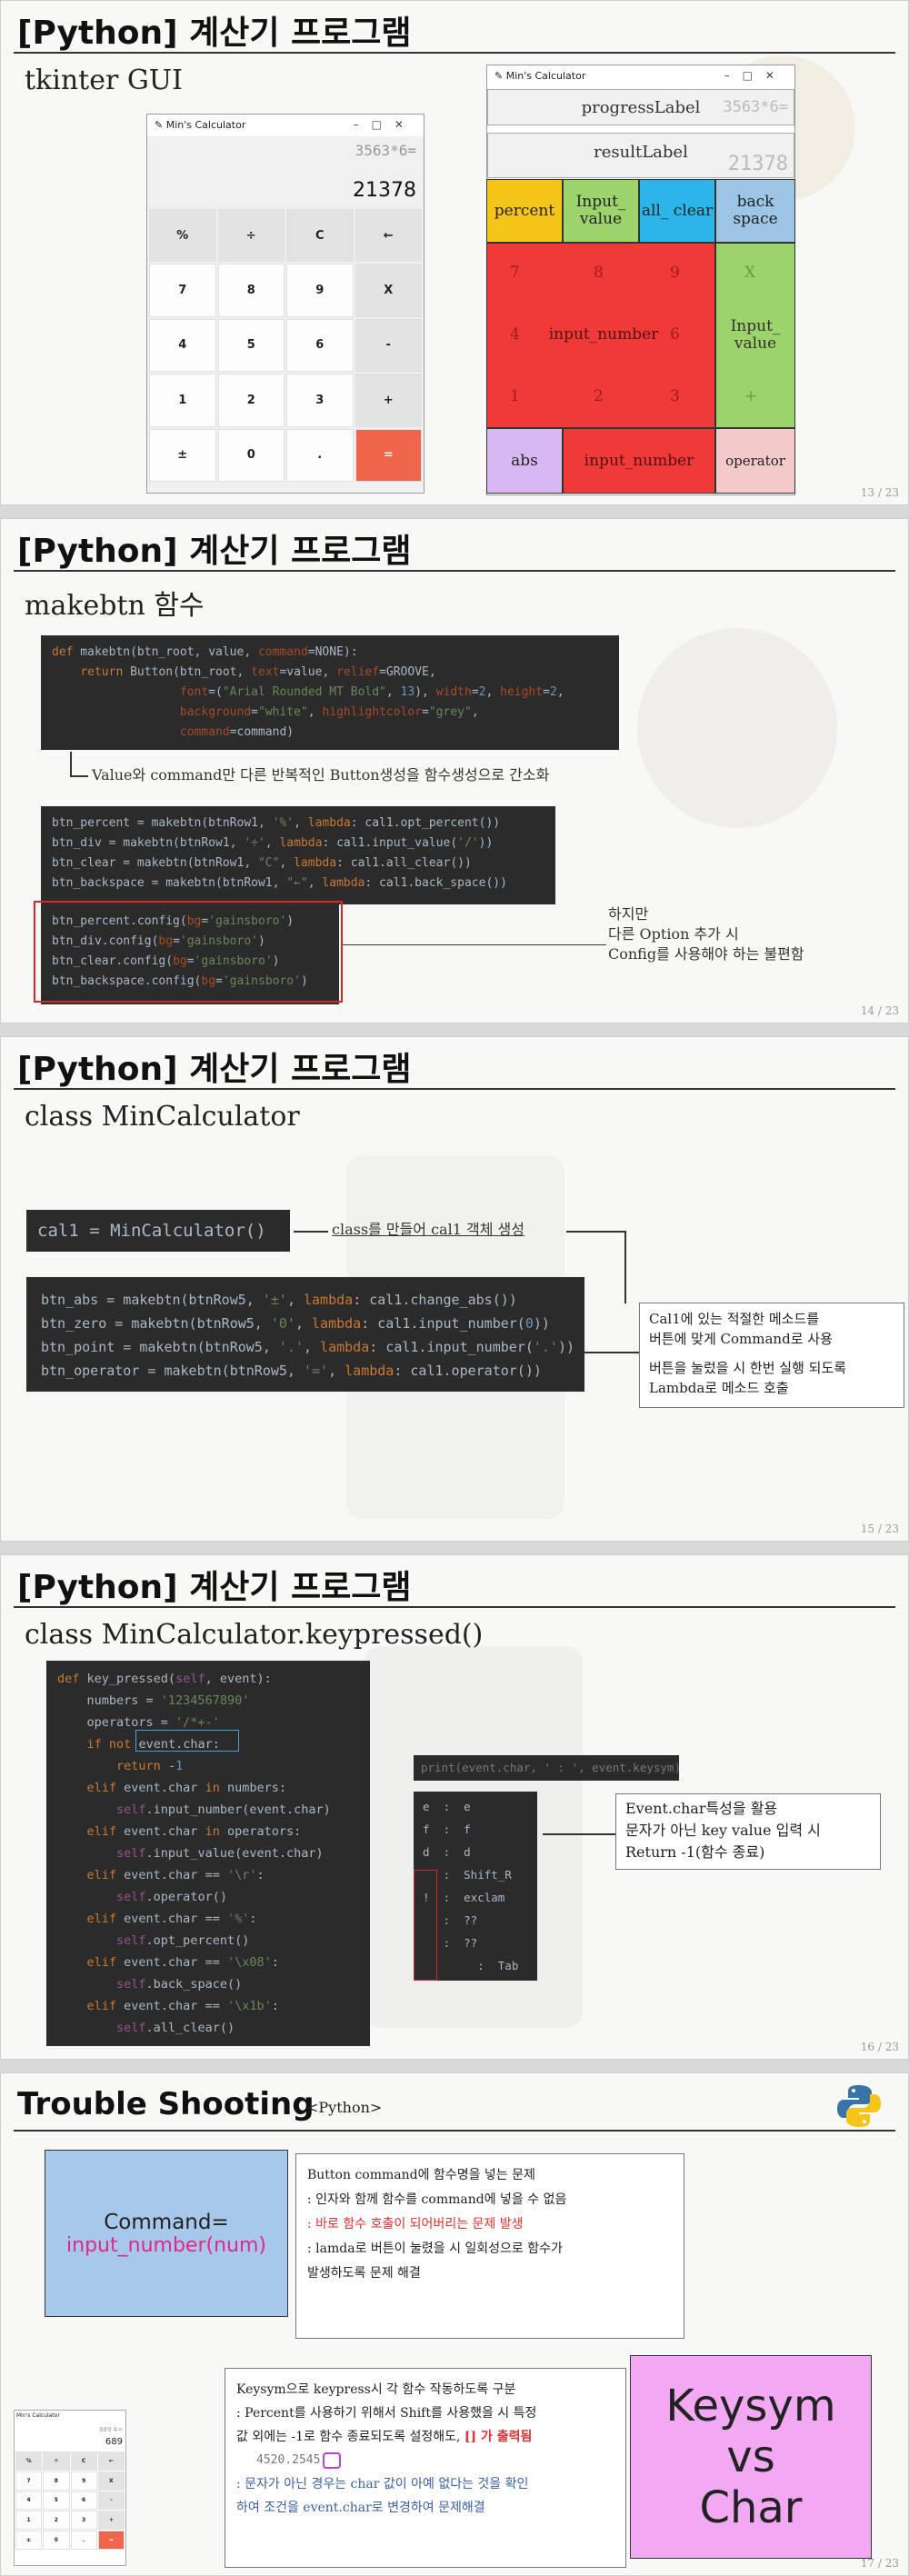 The image size is (909, 2576). Describe the element at coordinates (675, 334) in the screenshot. I see `num-6: 6` at that location.